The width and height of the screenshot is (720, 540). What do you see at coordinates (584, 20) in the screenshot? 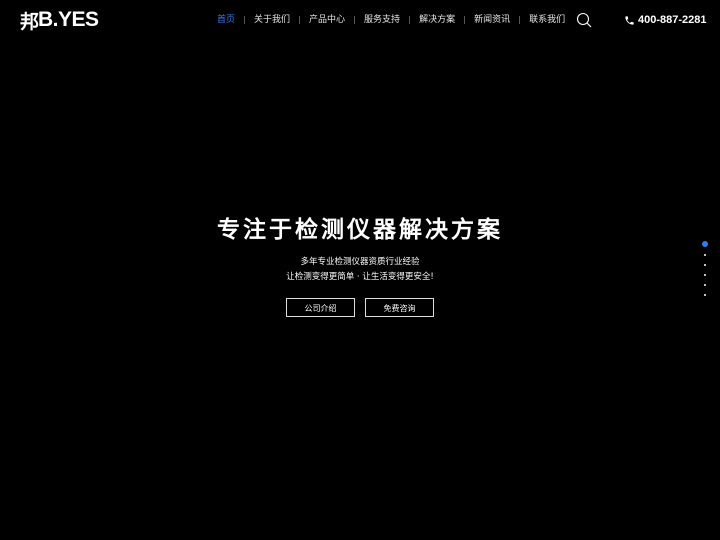
I see `search-icon` at bounding box center [584, 20].